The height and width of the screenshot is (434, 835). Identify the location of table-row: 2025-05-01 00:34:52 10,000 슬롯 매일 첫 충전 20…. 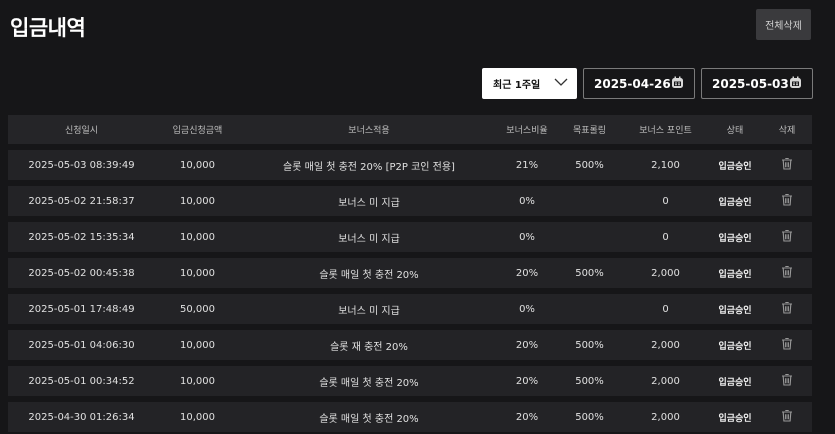
(410, 381).